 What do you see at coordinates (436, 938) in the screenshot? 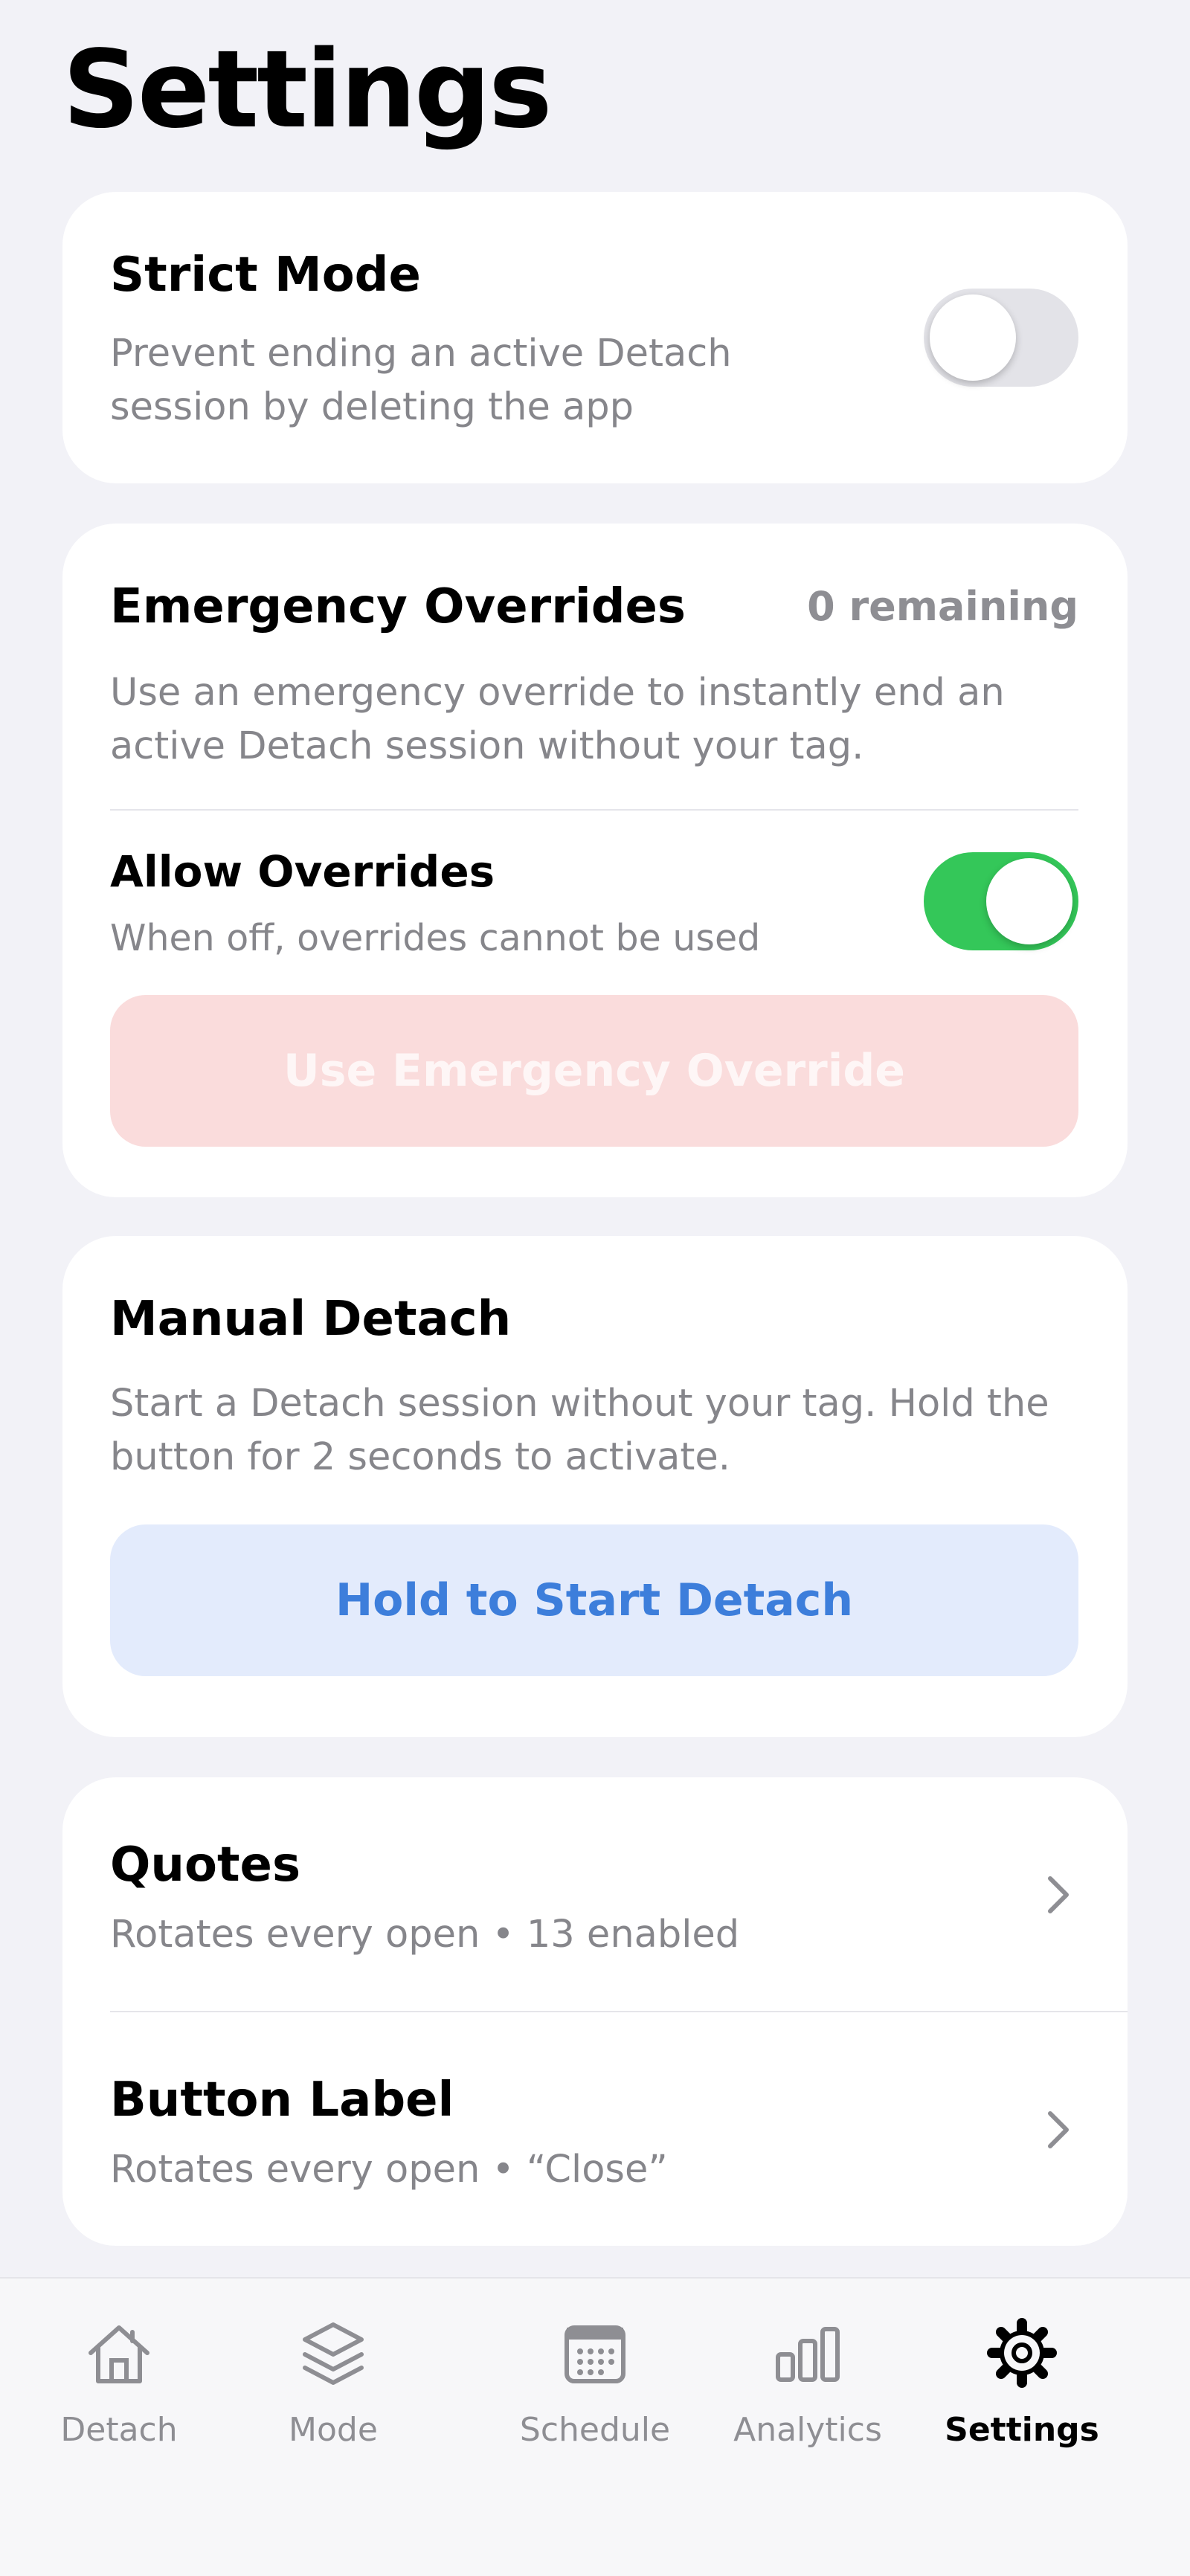
I see `allow-overrides-subtitle: When off, overrides cannot be used` at bounding box center [436, 938].